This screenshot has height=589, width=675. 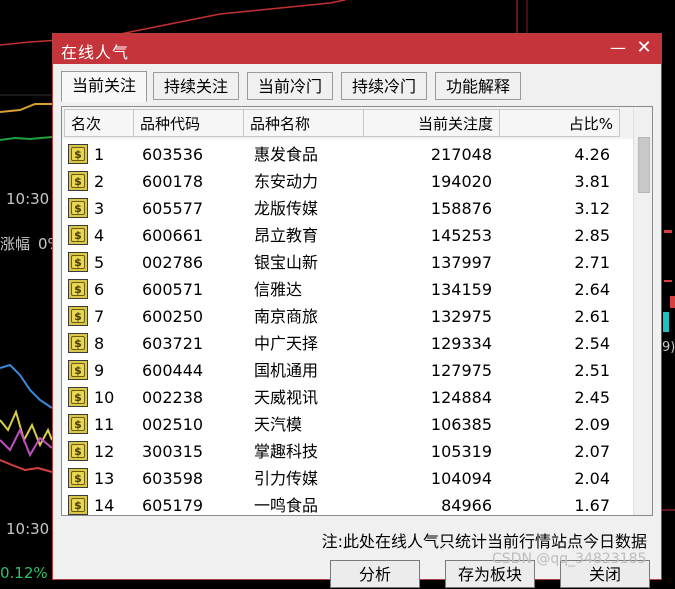 I want to click on cell-code: 603721, so click(x=173, y=343).